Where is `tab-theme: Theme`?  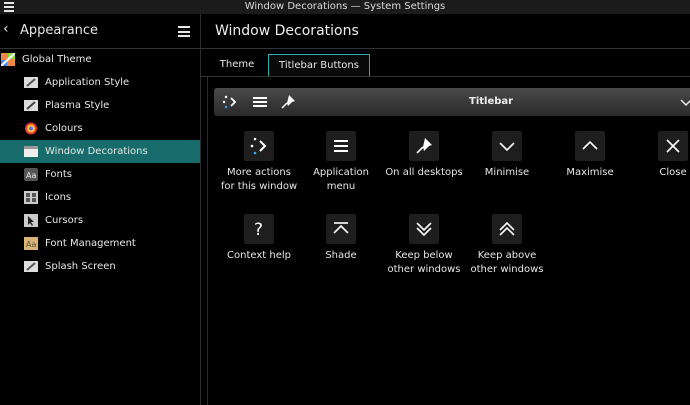
tab-theme: Theme is located at coordinates (237, 65).